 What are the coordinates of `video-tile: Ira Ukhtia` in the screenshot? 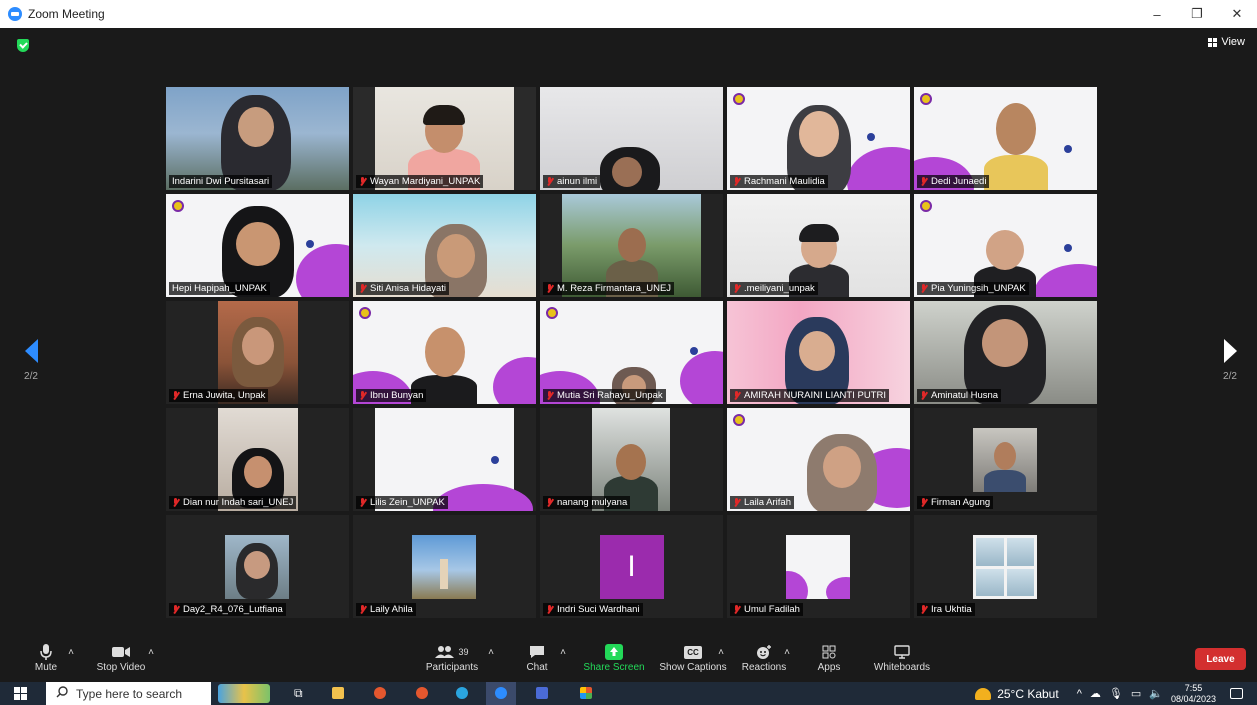 It's located at (1005, 566).